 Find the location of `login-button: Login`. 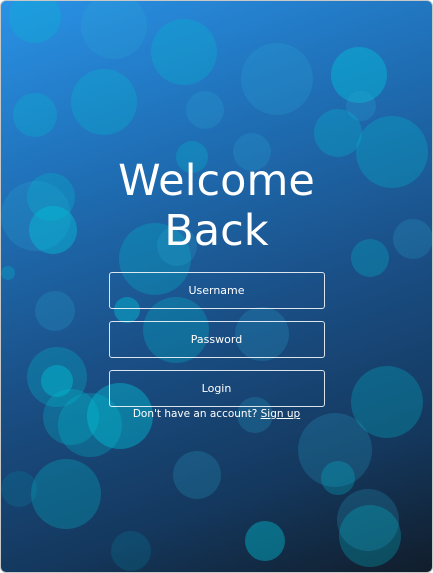

login-button: Login is located at coordinates (216, 388).